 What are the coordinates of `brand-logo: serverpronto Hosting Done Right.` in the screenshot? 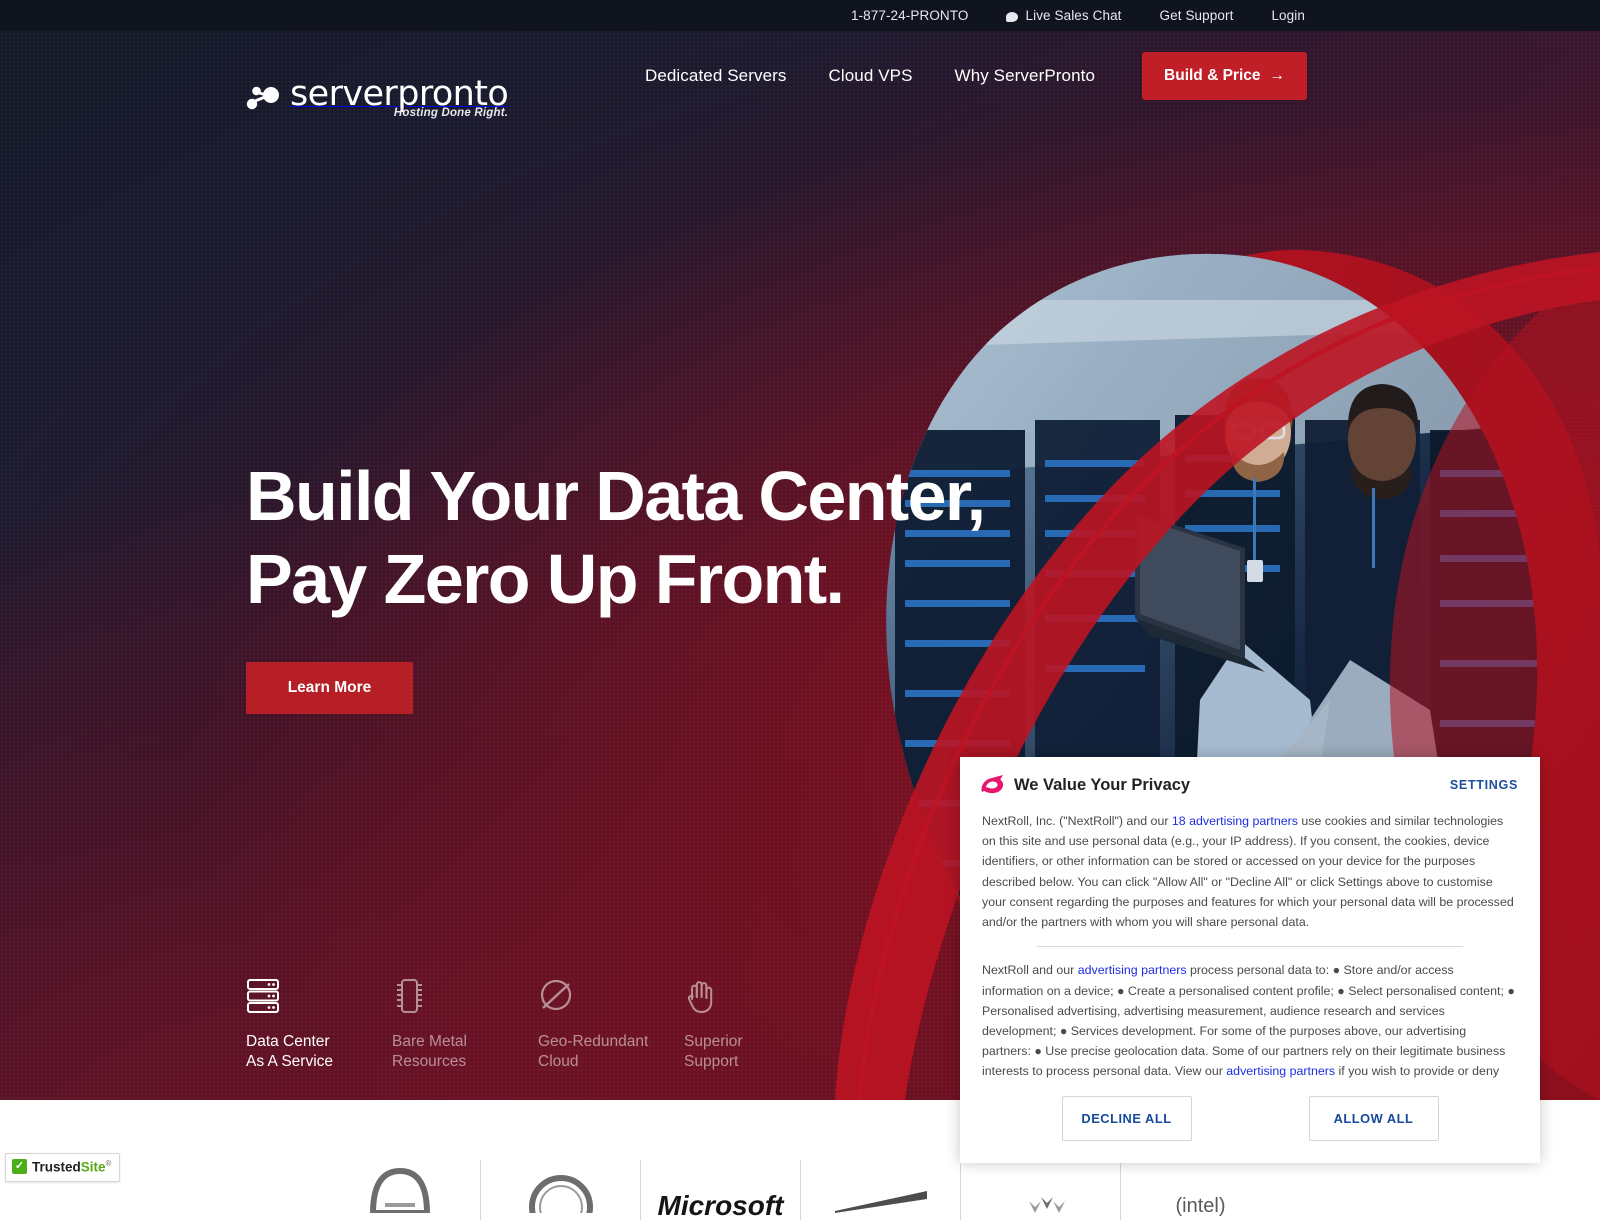 It's located at (377, 98).